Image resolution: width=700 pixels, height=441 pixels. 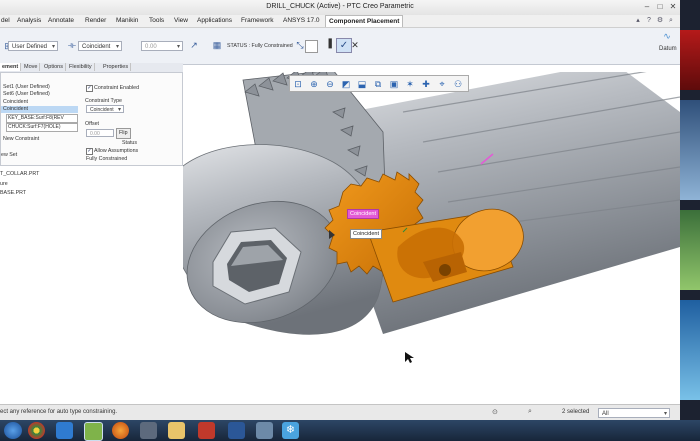 What do you see at coordinates (394, 84) in the screenshot?
I see `display-style-icon: ▣` at bounding box center [394, 84].